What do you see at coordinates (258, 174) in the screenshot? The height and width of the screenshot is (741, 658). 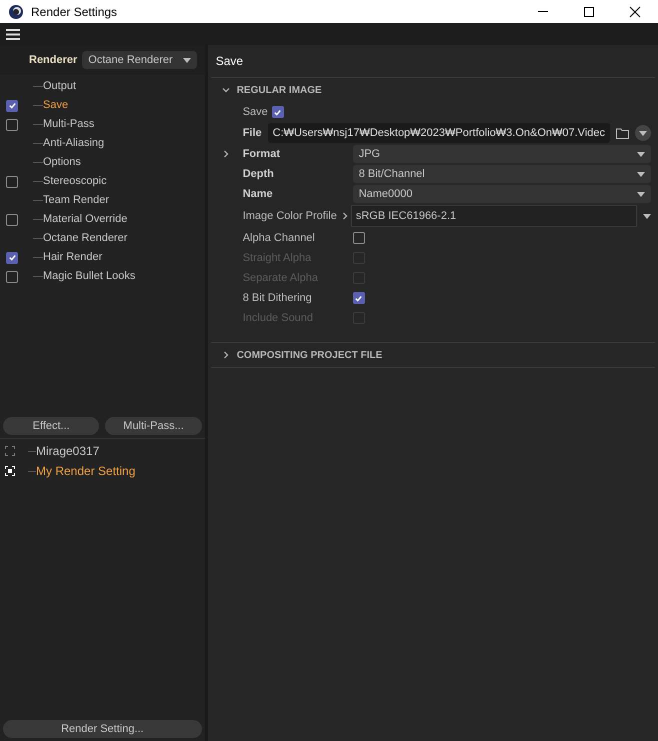 I see `field-label: Depth` at bounding box center [258, 174].